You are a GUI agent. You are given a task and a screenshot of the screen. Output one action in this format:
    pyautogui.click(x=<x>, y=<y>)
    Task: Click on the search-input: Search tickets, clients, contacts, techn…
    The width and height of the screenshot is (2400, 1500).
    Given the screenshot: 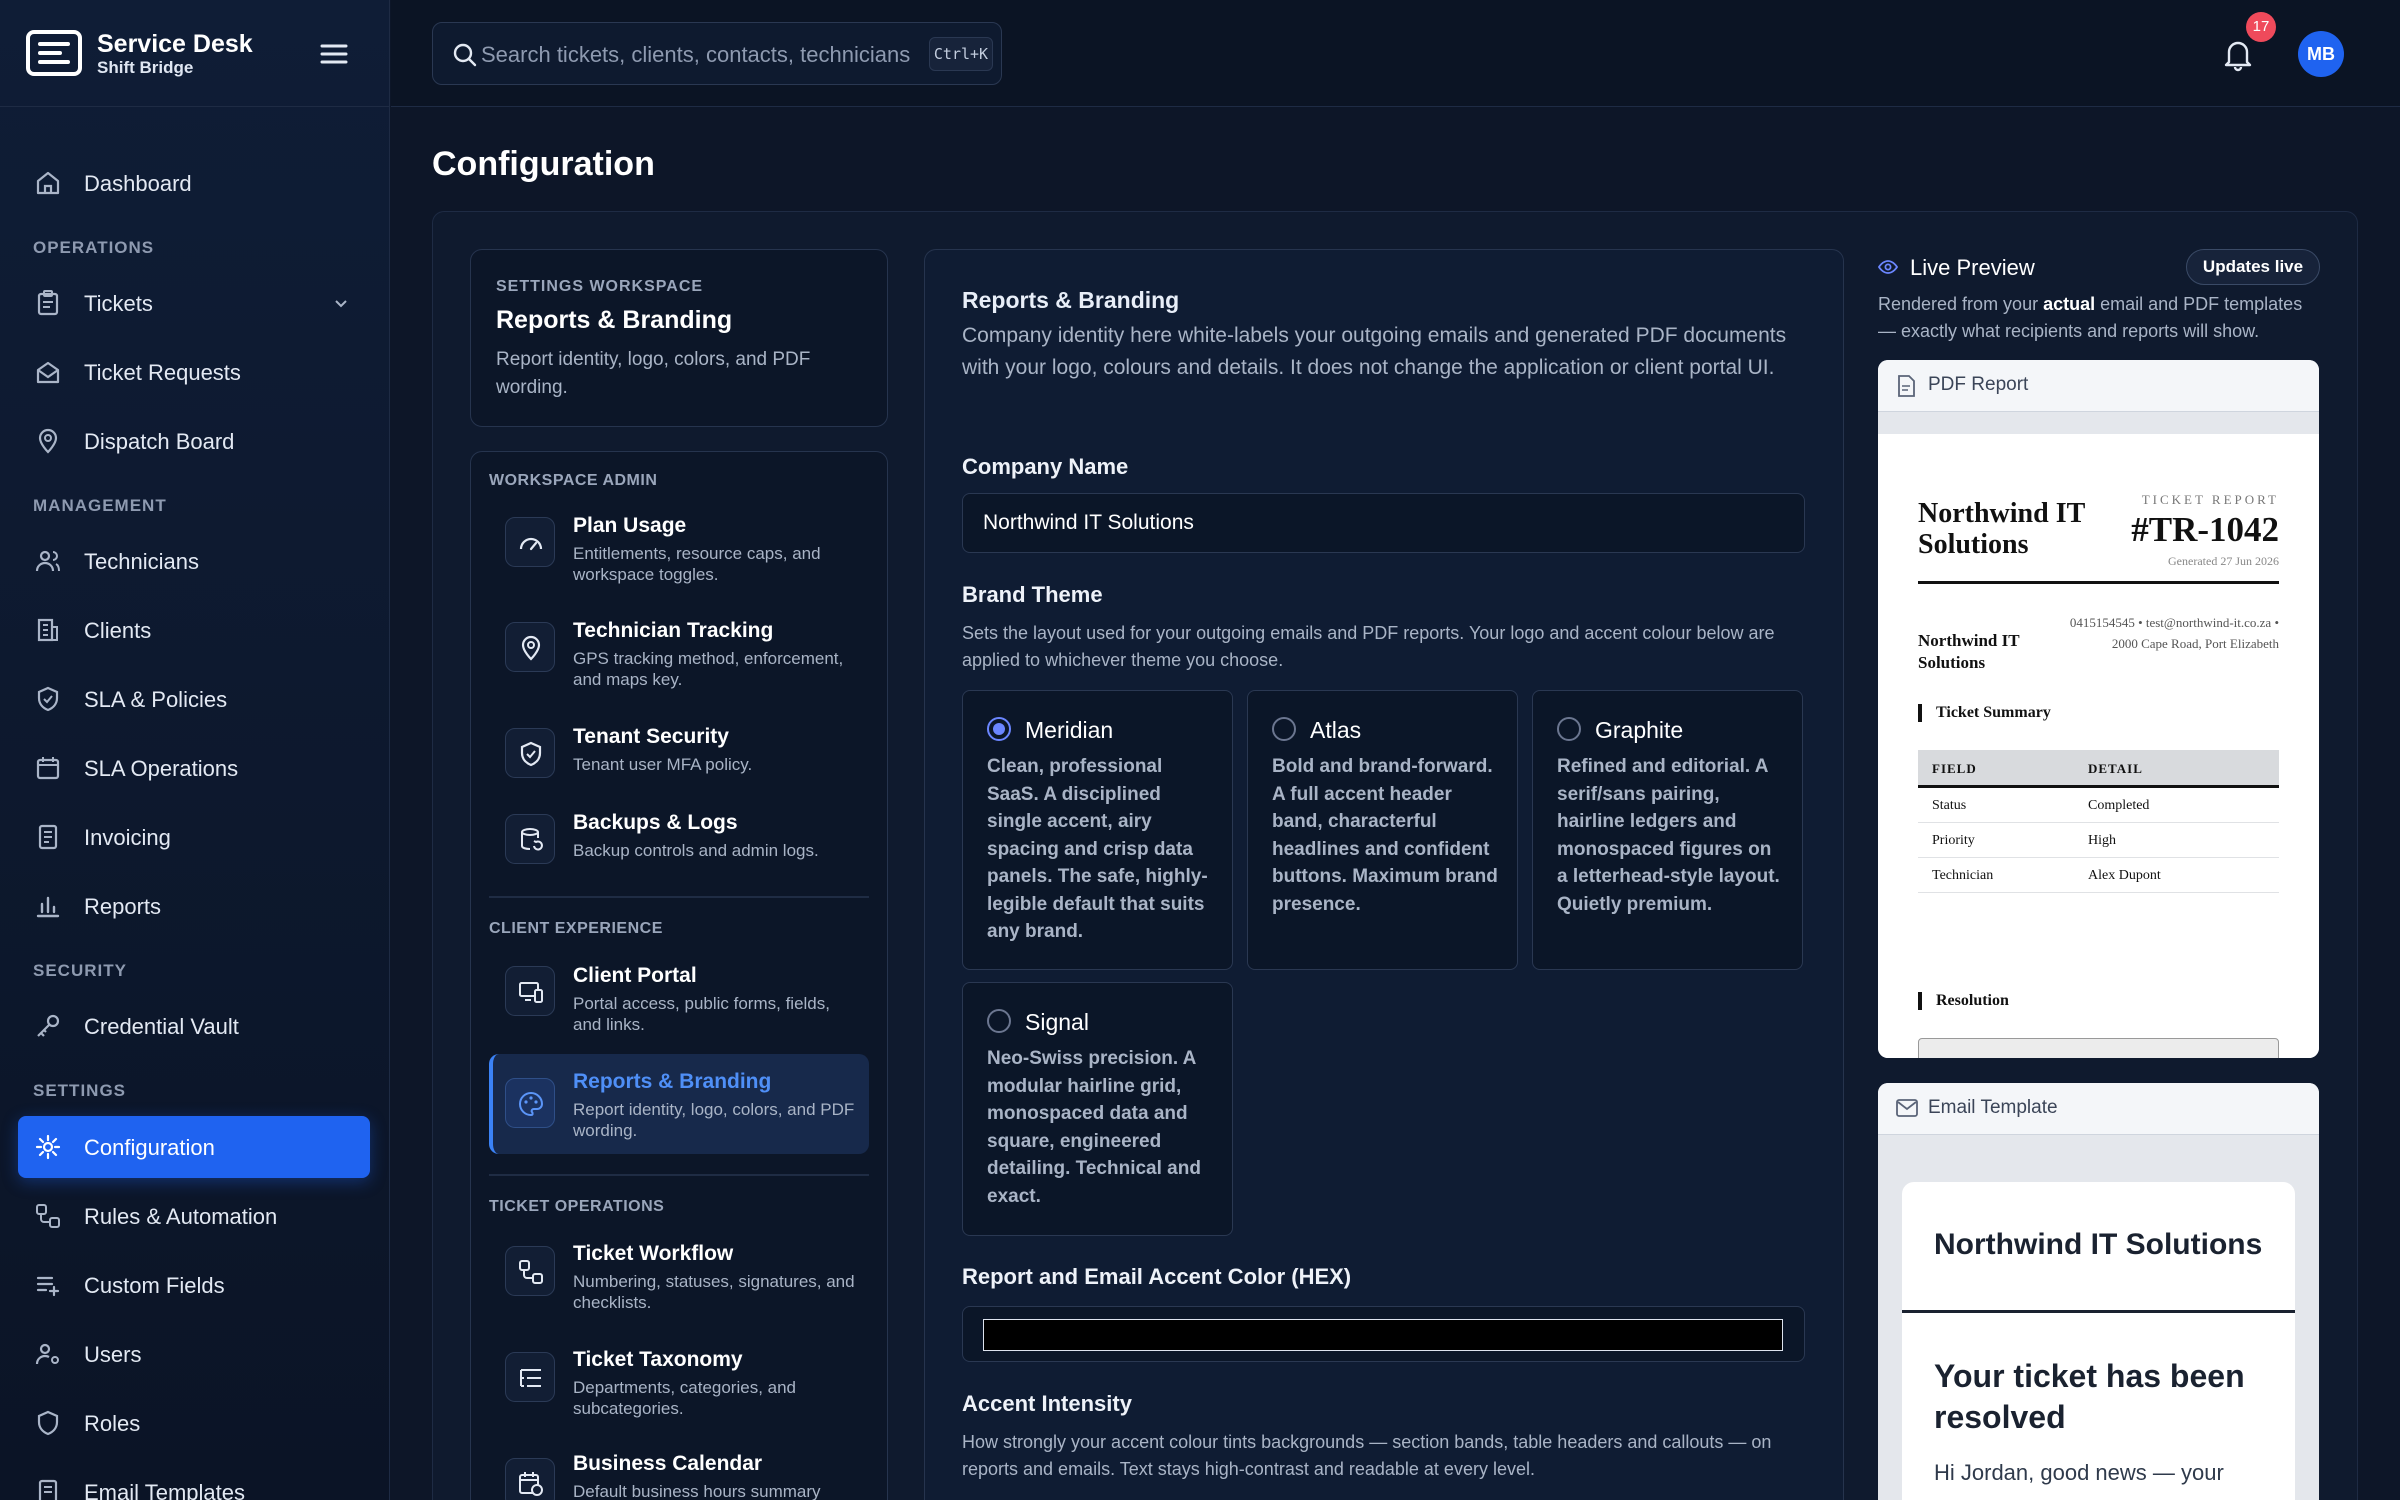 What is the action you would take?
    pyautogui.click(x=698, y=55)
    